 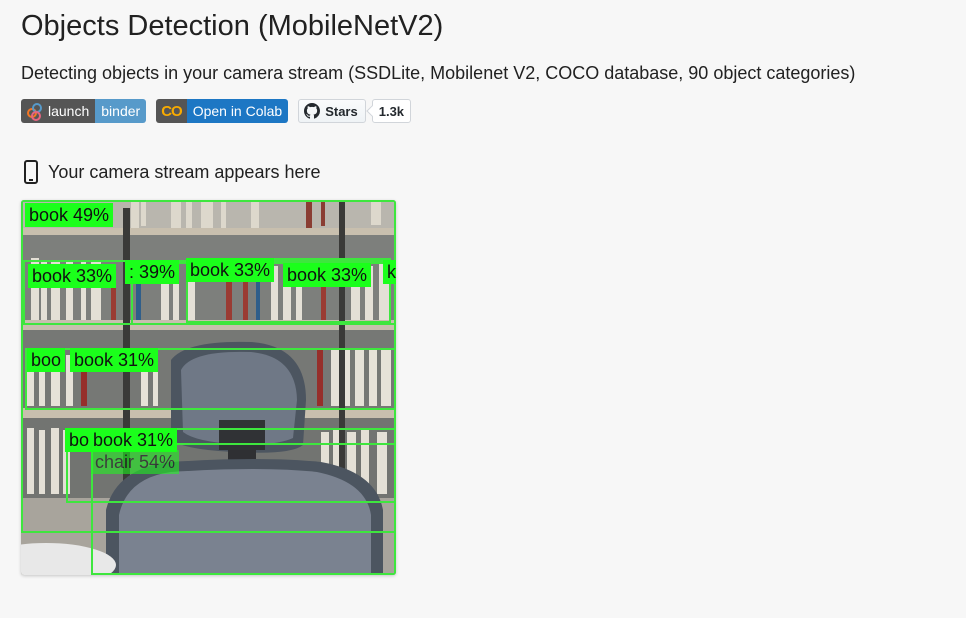 What do you see at coordinates (184, 171) in the screenshot?
I see `camera-caption-text: Your camera stream appears here` at bounding box center [184, 171].